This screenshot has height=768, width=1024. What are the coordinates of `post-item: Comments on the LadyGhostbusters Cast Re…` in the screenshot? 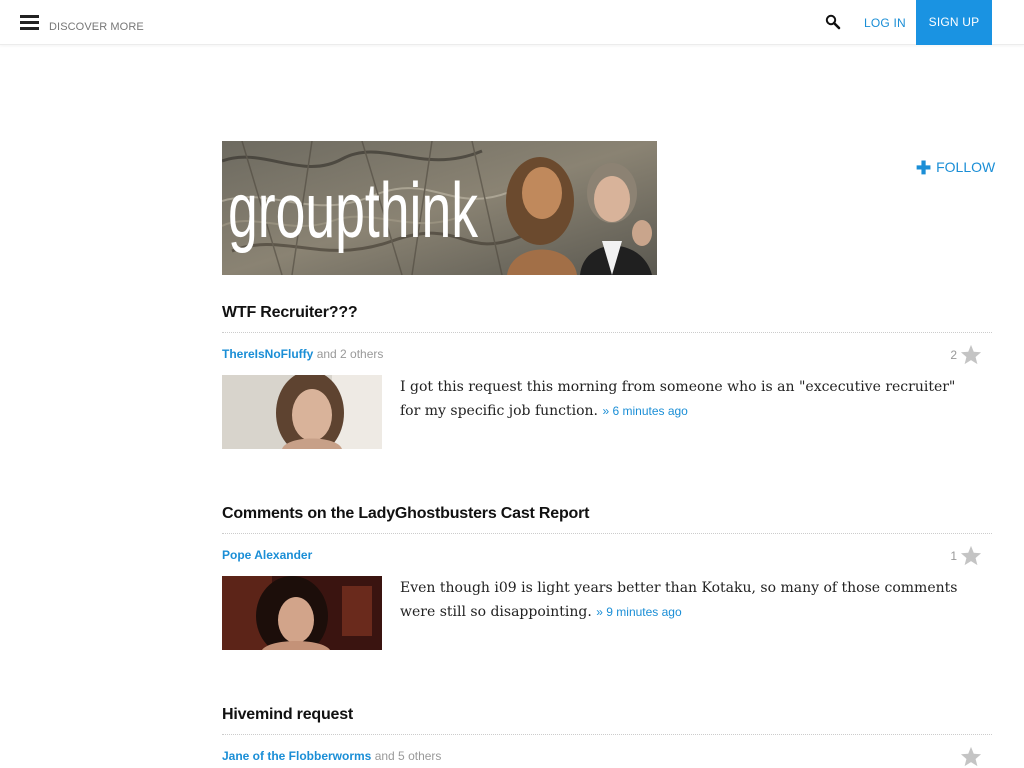 It's located at (607, 577).